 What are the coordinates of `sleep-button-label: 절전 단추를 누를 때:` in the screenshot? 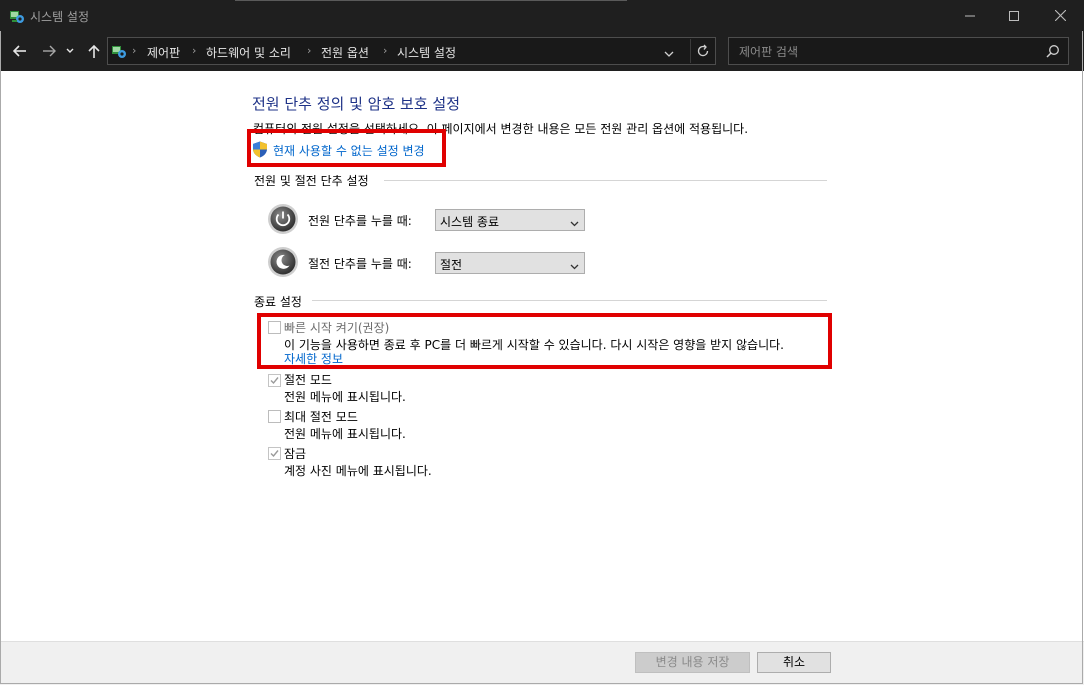 It's located at (360, 264).